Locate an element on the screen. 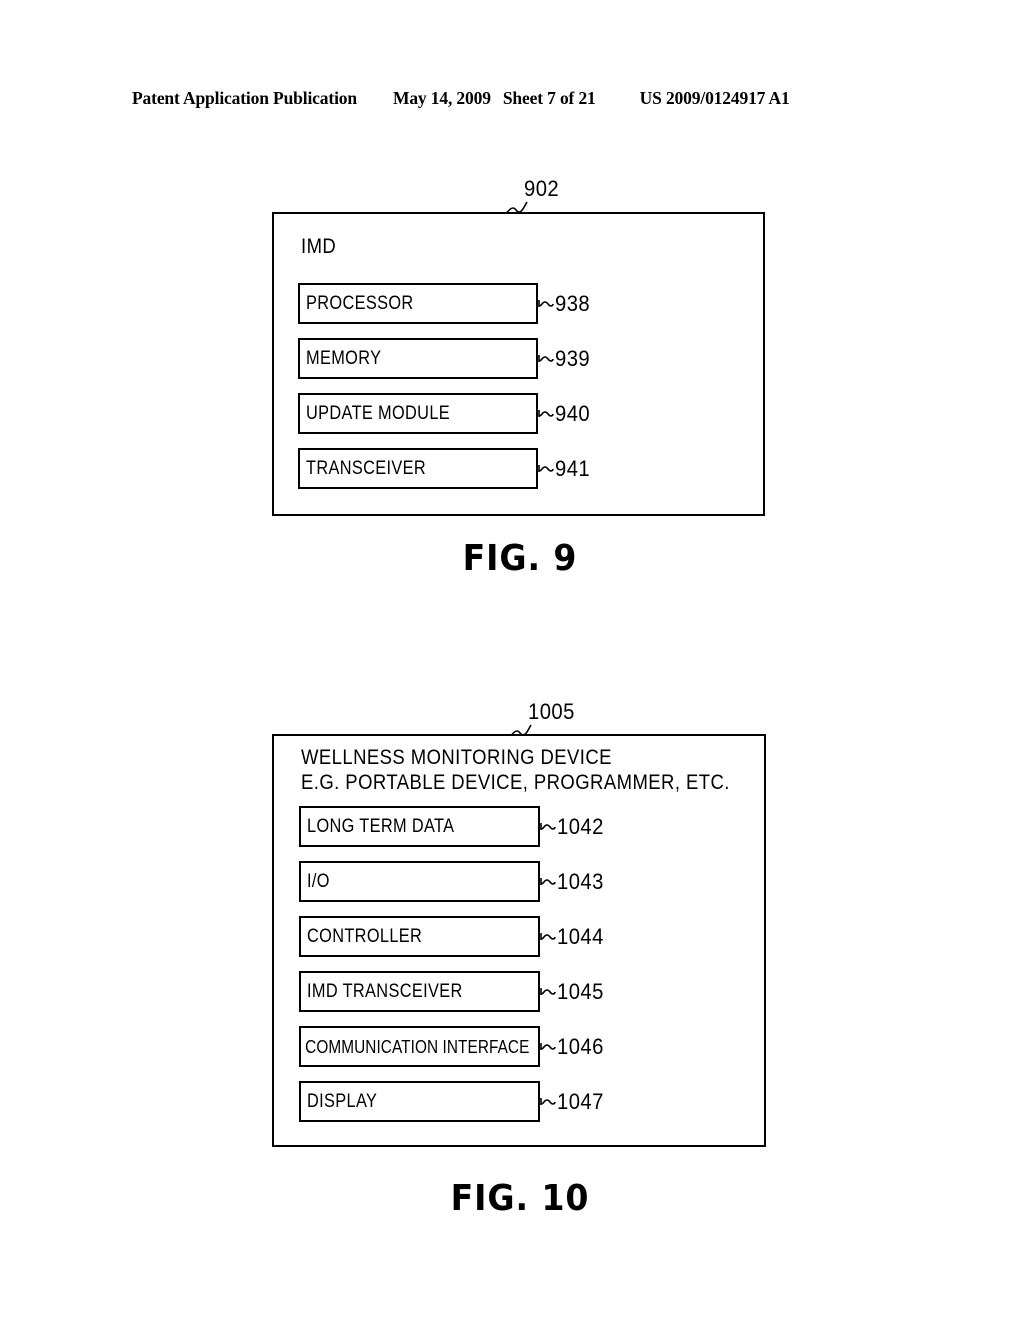 The height and width of the screenshot is (1320, 1024). figure-9-ref-940: 940 is located at coordinates (565, 413).